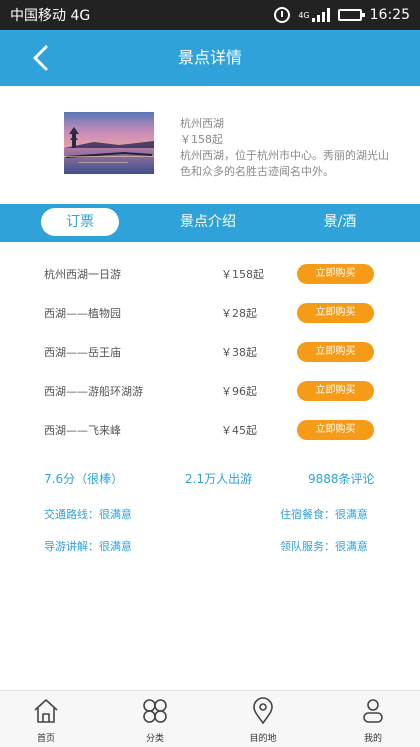  What do you see at coordinates (88, 514) in the screenshot?
I see `traffic-rating: 交通路线：很满意` at bounding box center [88, 514].